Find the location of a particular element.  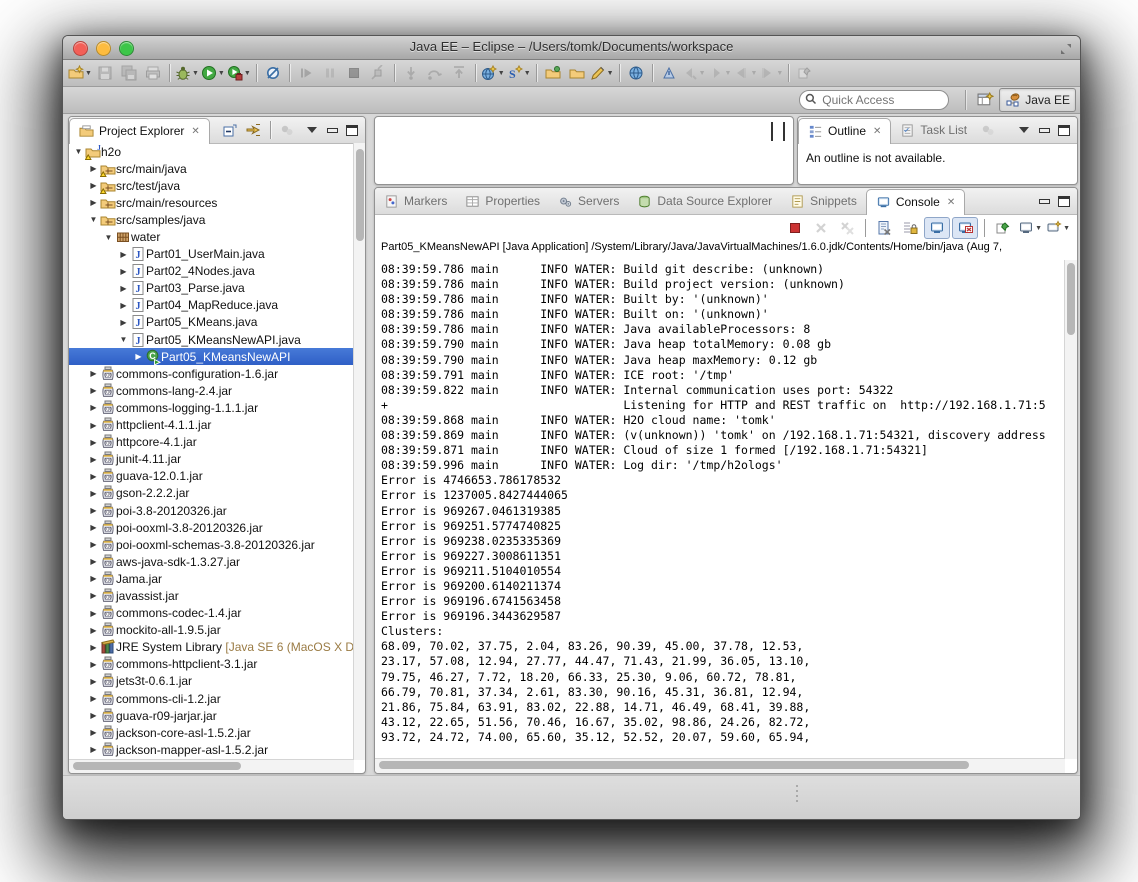

minimize-view-icon is located at coordinates (1044, 201).